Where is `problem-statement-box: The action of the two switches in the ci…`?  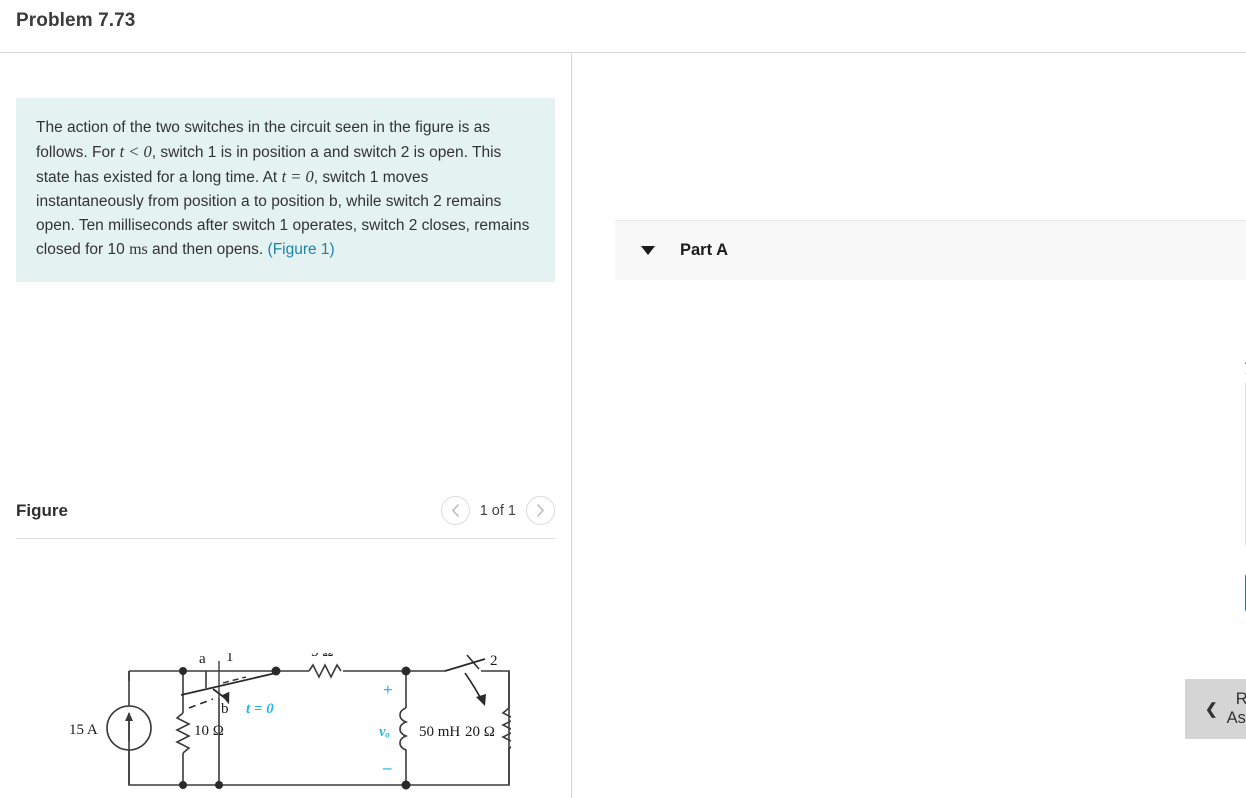
problem-statement-box: The action of the two switches in the ci… is located at coordinates (285, 190).